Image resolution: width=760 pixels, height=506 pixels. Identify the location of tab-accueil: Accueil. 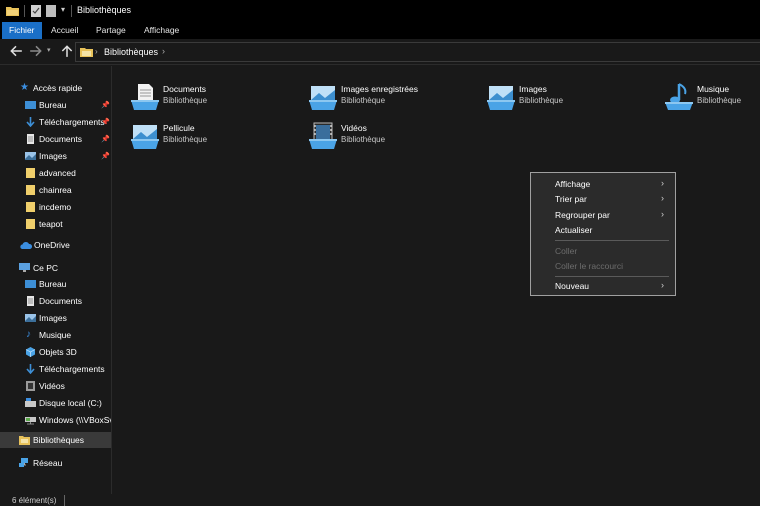
(64, 30).